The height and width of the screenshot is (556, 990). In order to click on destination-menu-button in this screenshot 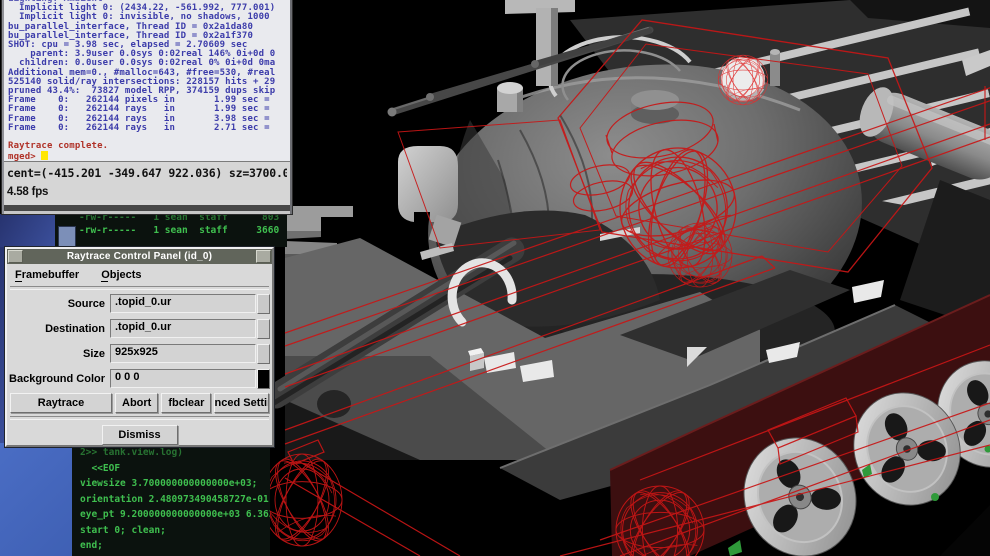, I will do `click(263, 328)`.